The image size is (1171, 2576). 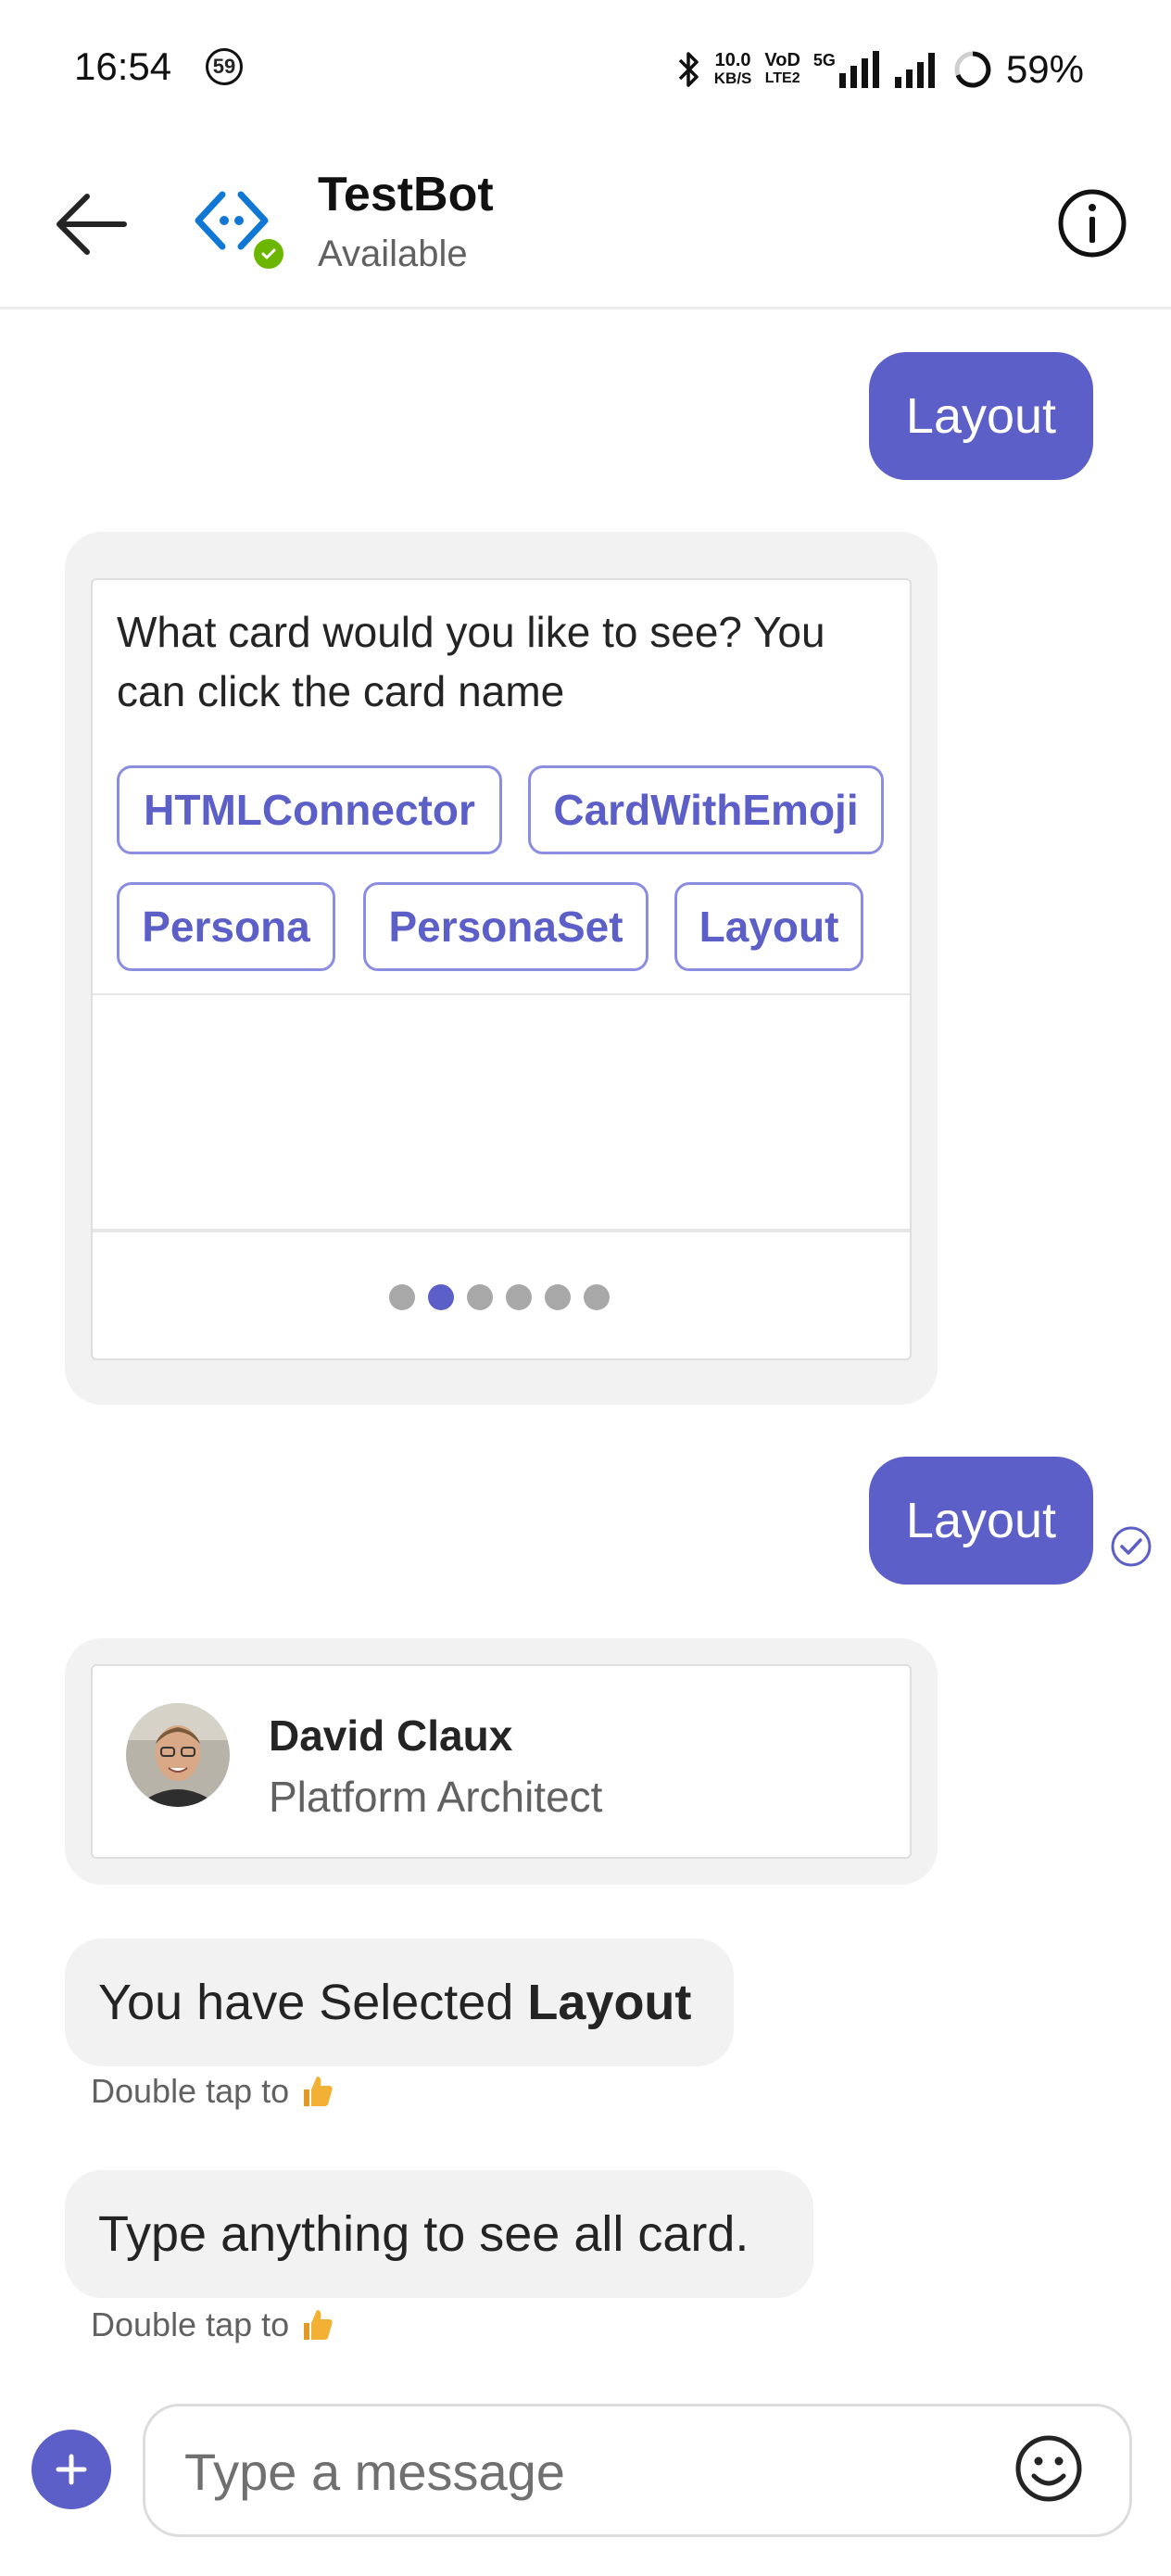 What do you see at coordinates (225, 66) in the screenshot?
I see `notification-count-badge: 59` at bounding box center [225, 66].